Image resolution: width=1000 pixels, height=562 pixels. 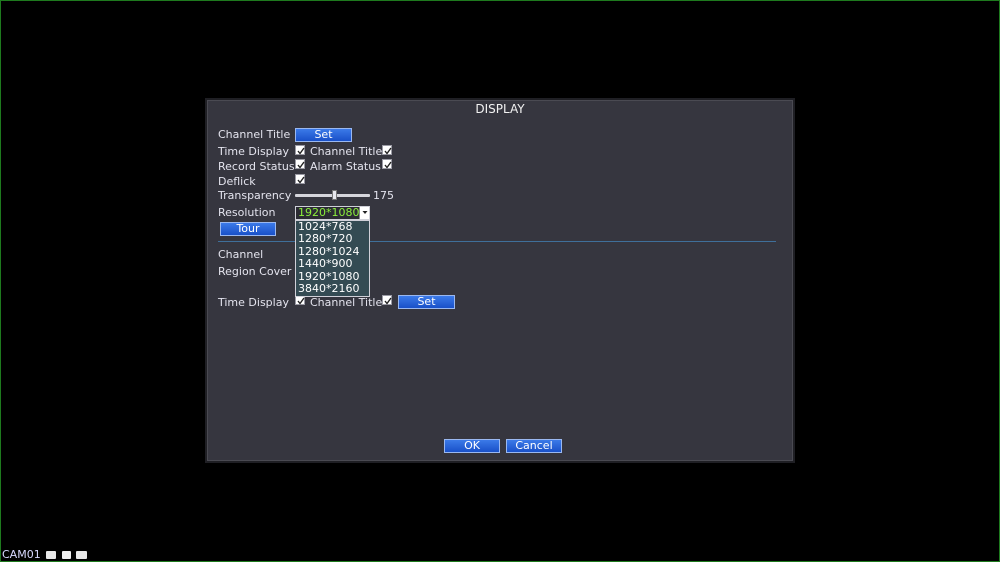 I want to click on record-status-checkbox, so click(x=300, y=164).